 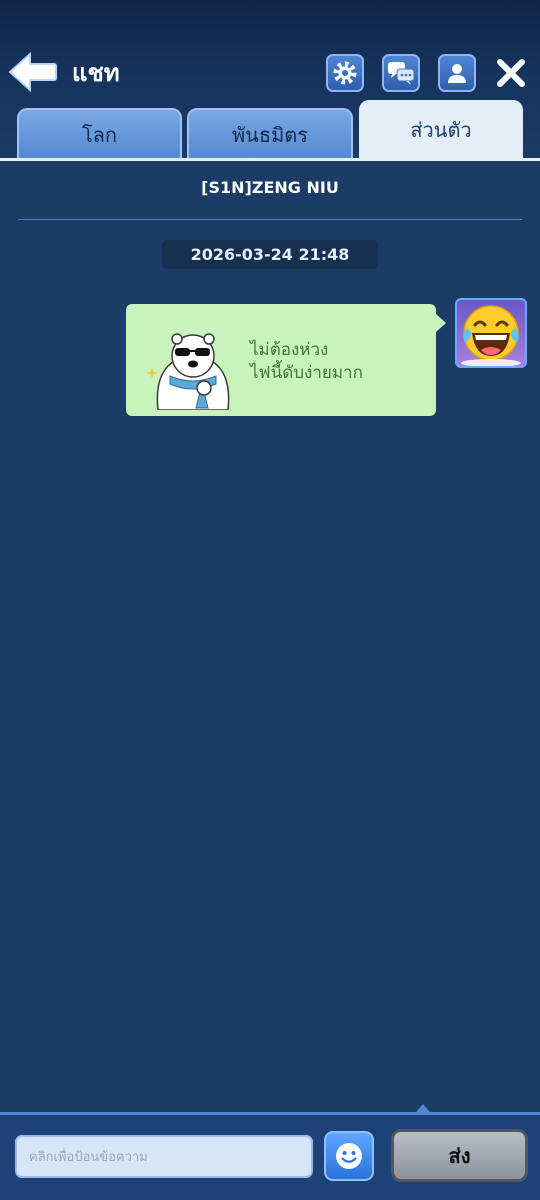 I want to click on profile-button, so click(x=457, y=73).